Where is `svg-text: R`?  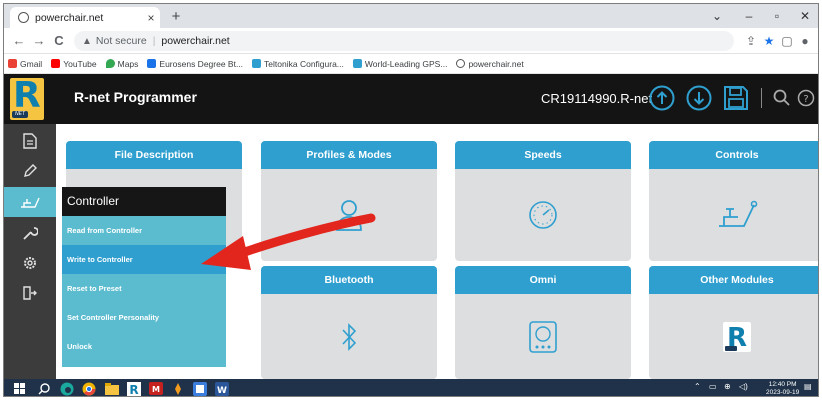
svg-text: R is located at coordinates (133, 389).